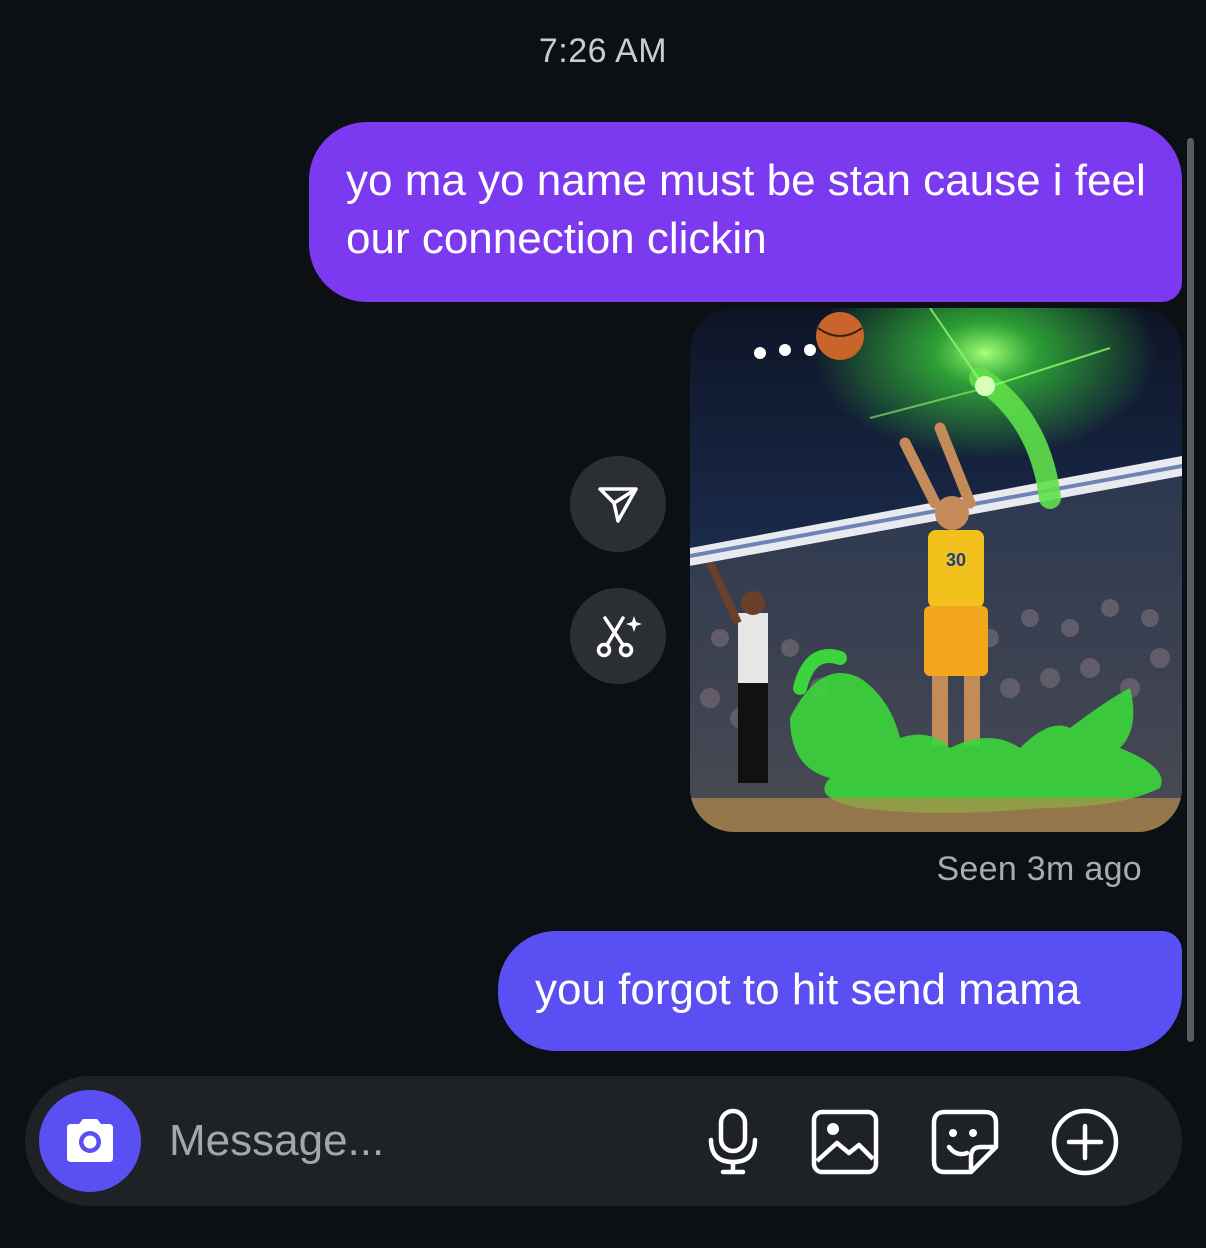 This screenshot has width=1206, height=1248. I want to click on sticker-icon, so click(965, 1142).